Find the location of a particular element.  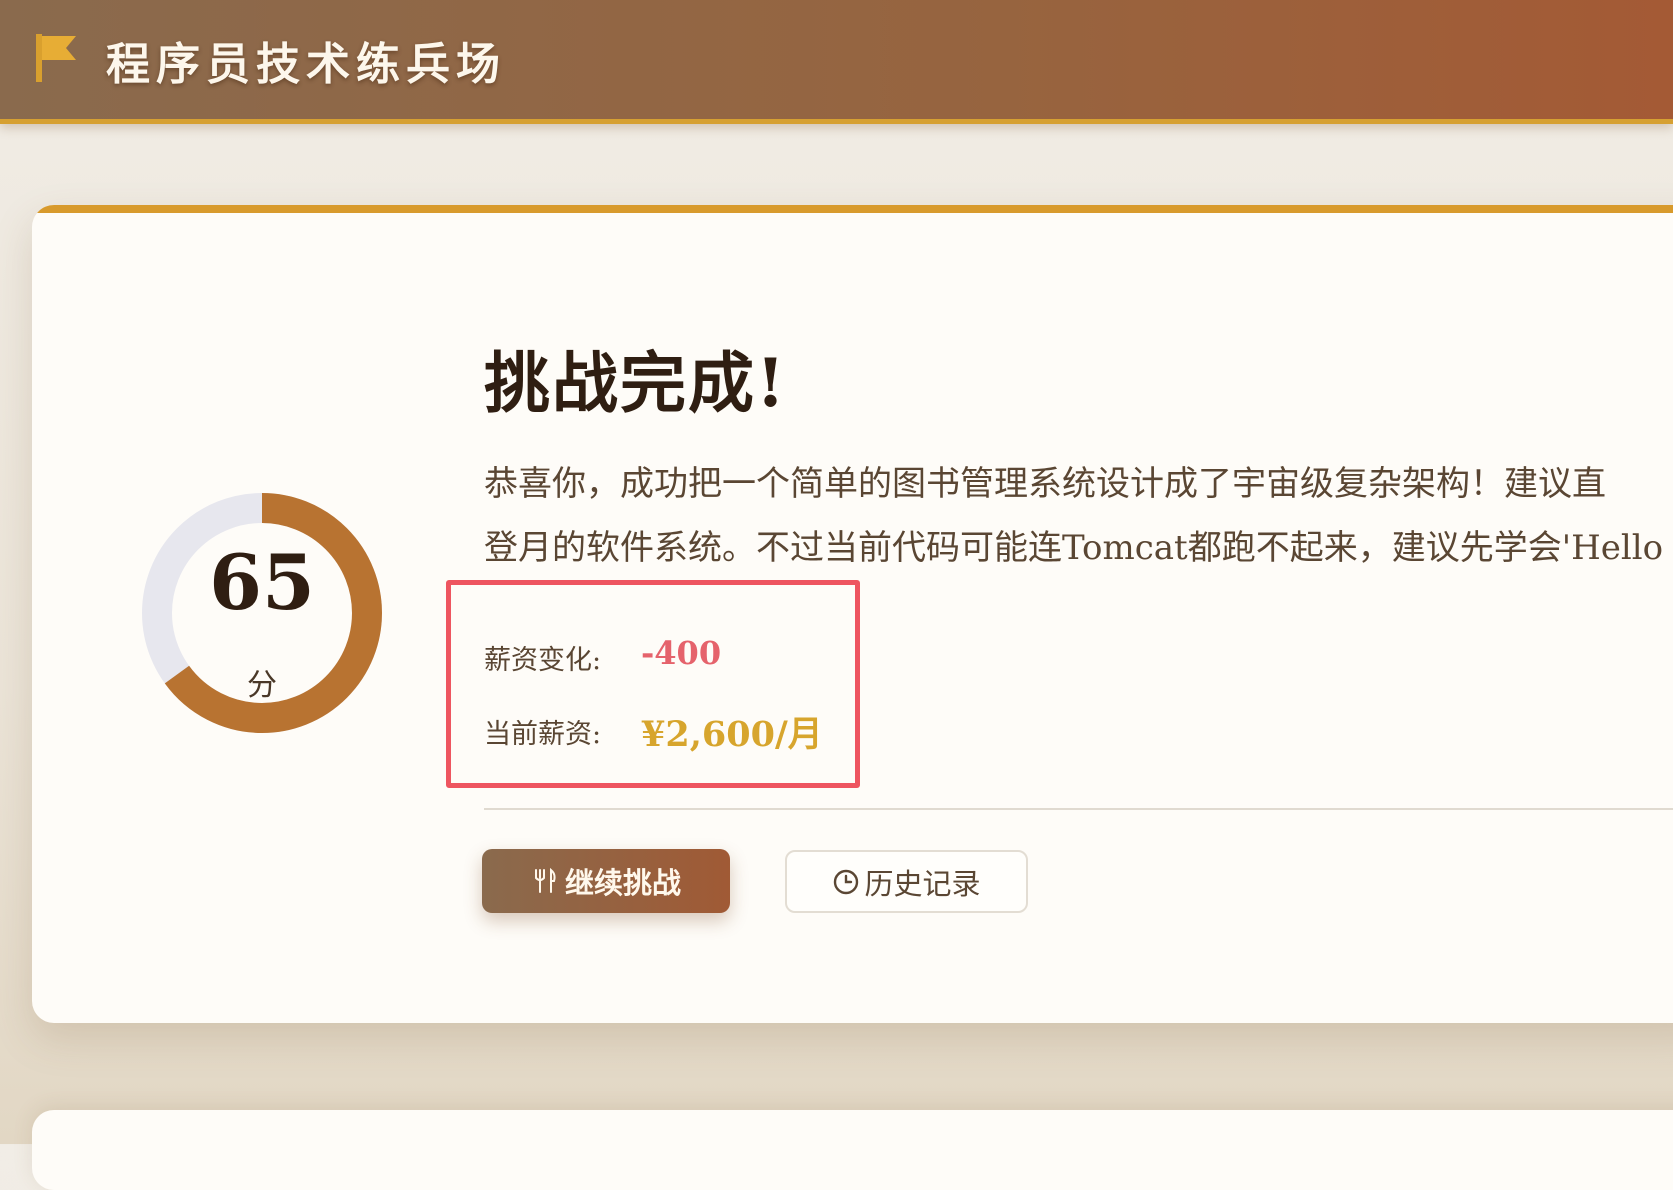

description-line-1: 恭喜你，成功把一个简单的图书管理系统设计成了宇宙级复杂架构！建议直 is located at coordinates (1045, 484).